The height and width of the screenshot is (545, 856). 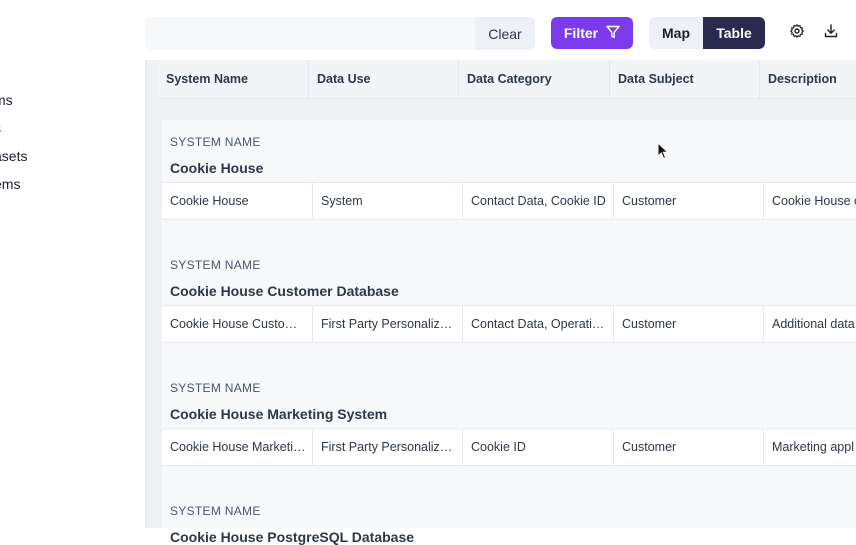 I want to click on download-icon, so click(x=831, y=33).